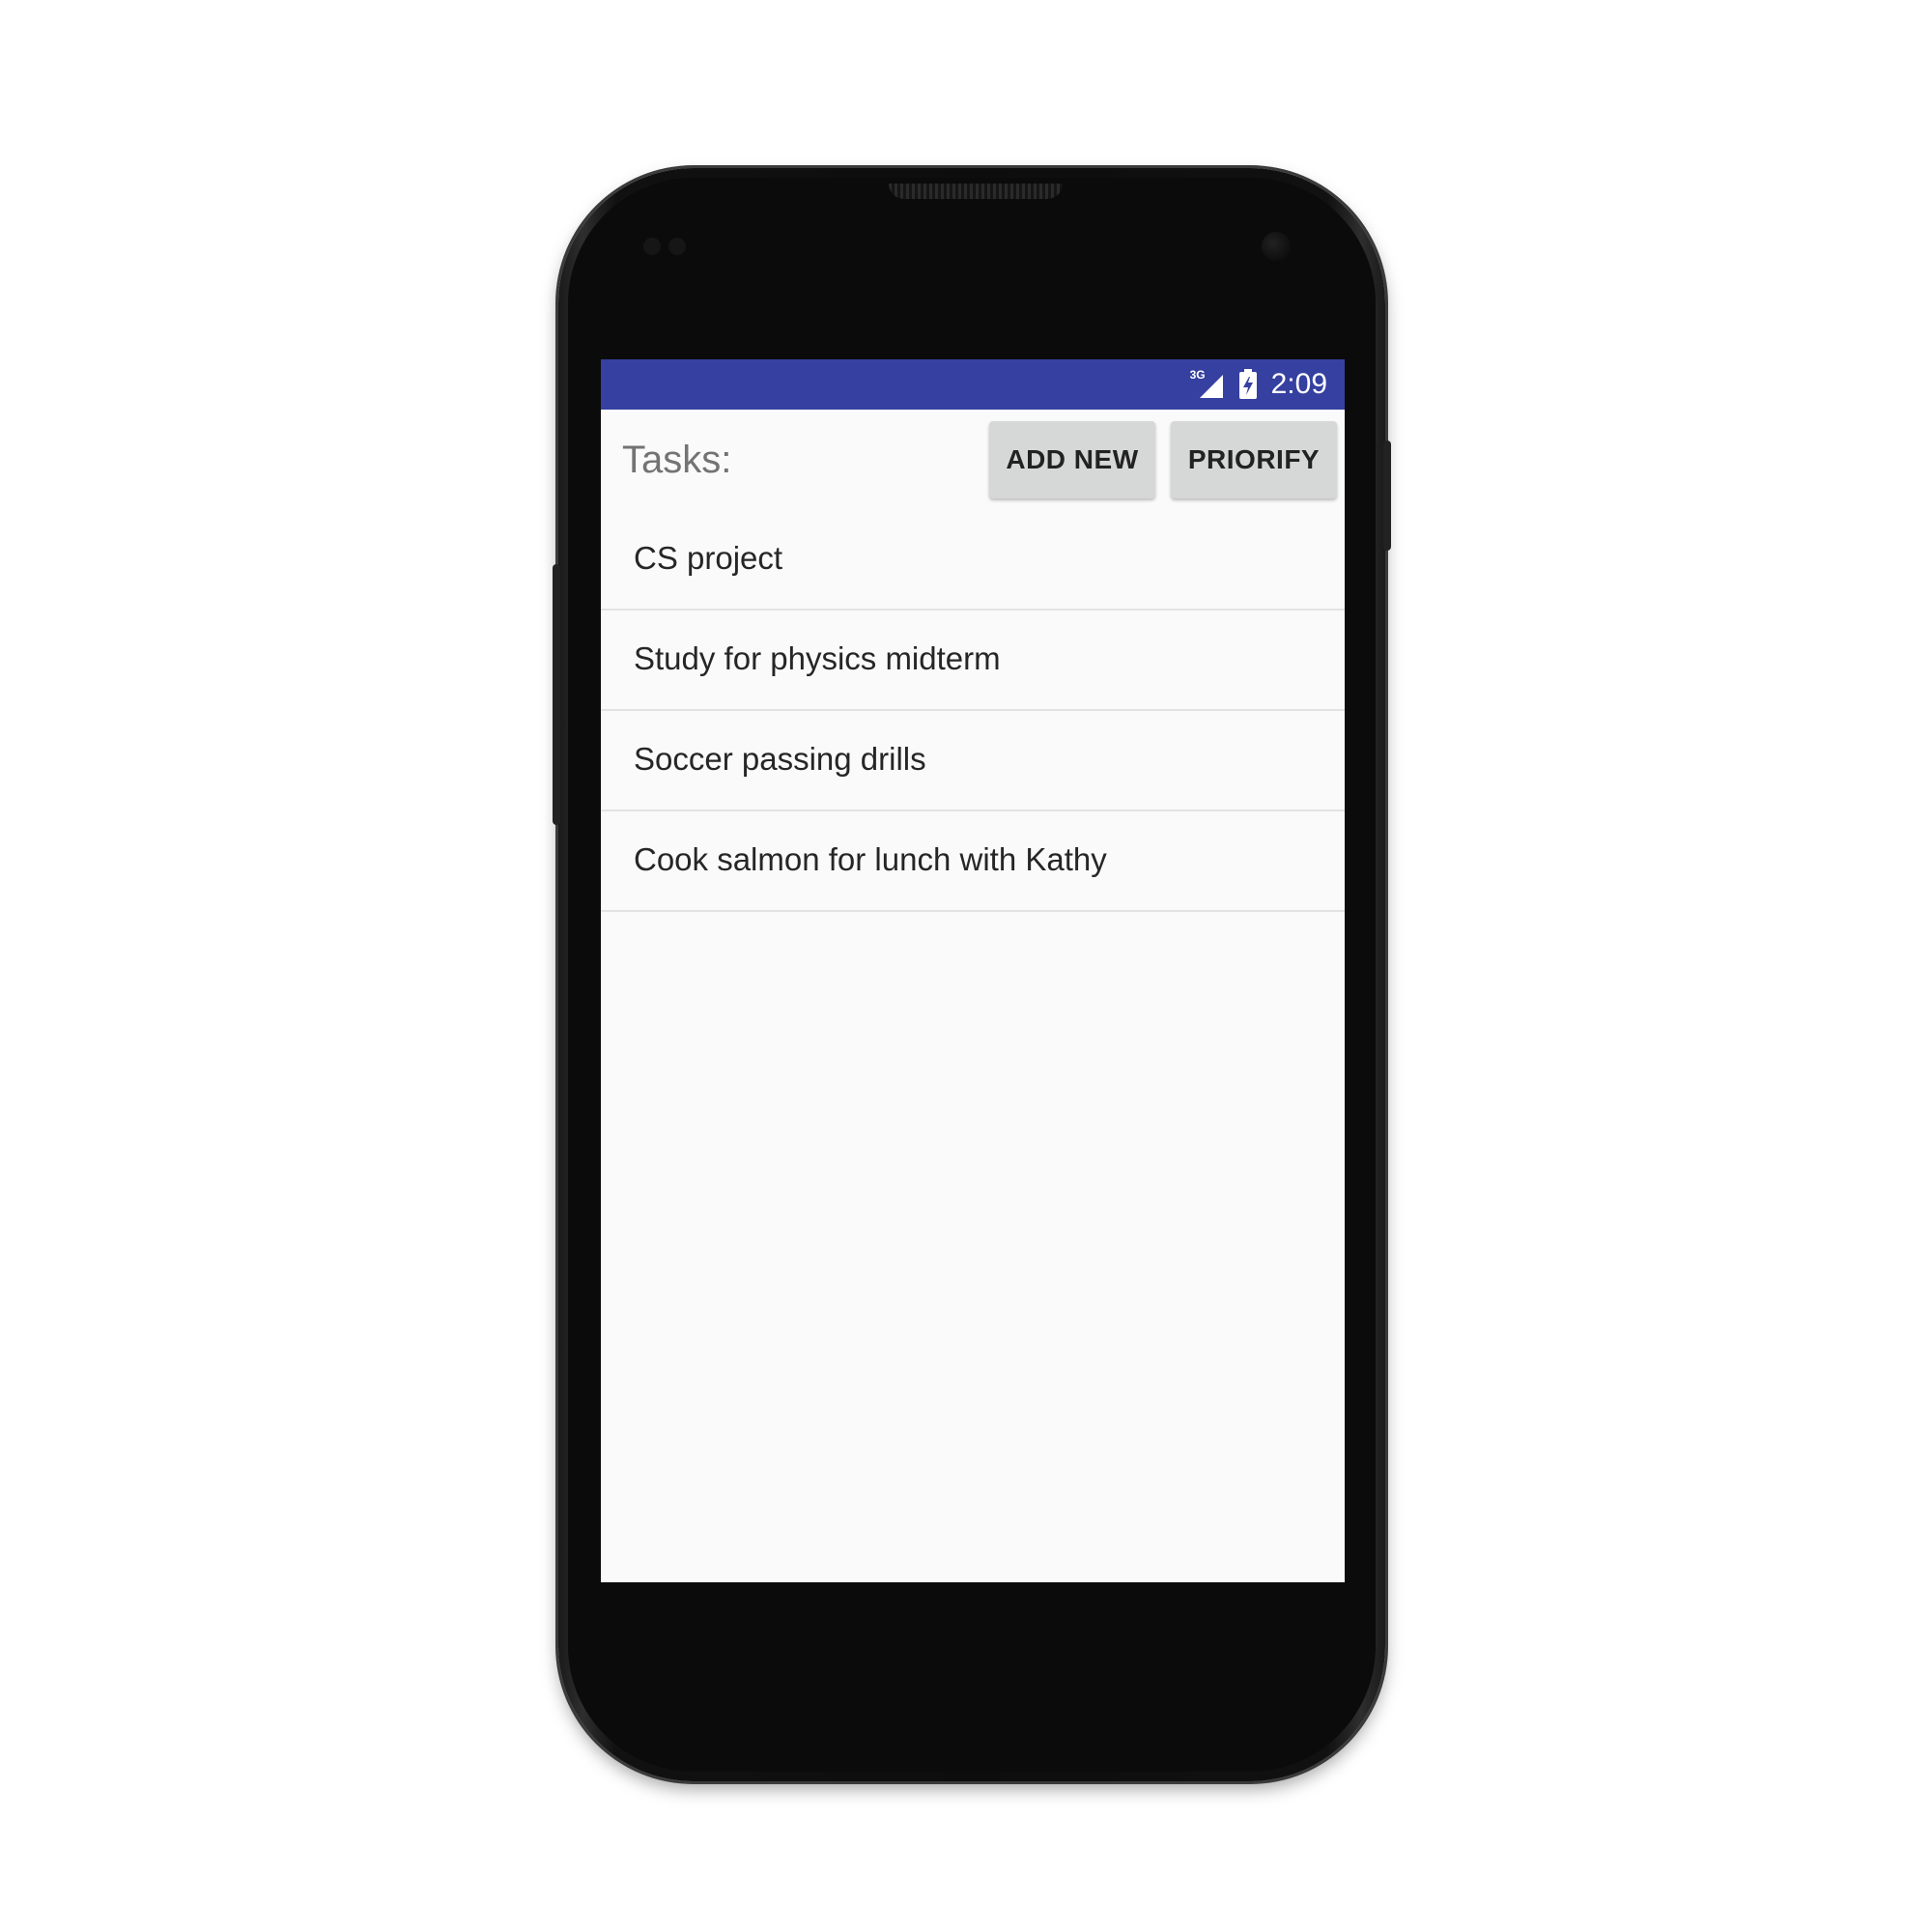 The height and width of the screenshot is (1932, 1932). What do you see at coordinates (677, 246) in the screenshot?
I see `light-sensor` at bounding box center [677, 246].